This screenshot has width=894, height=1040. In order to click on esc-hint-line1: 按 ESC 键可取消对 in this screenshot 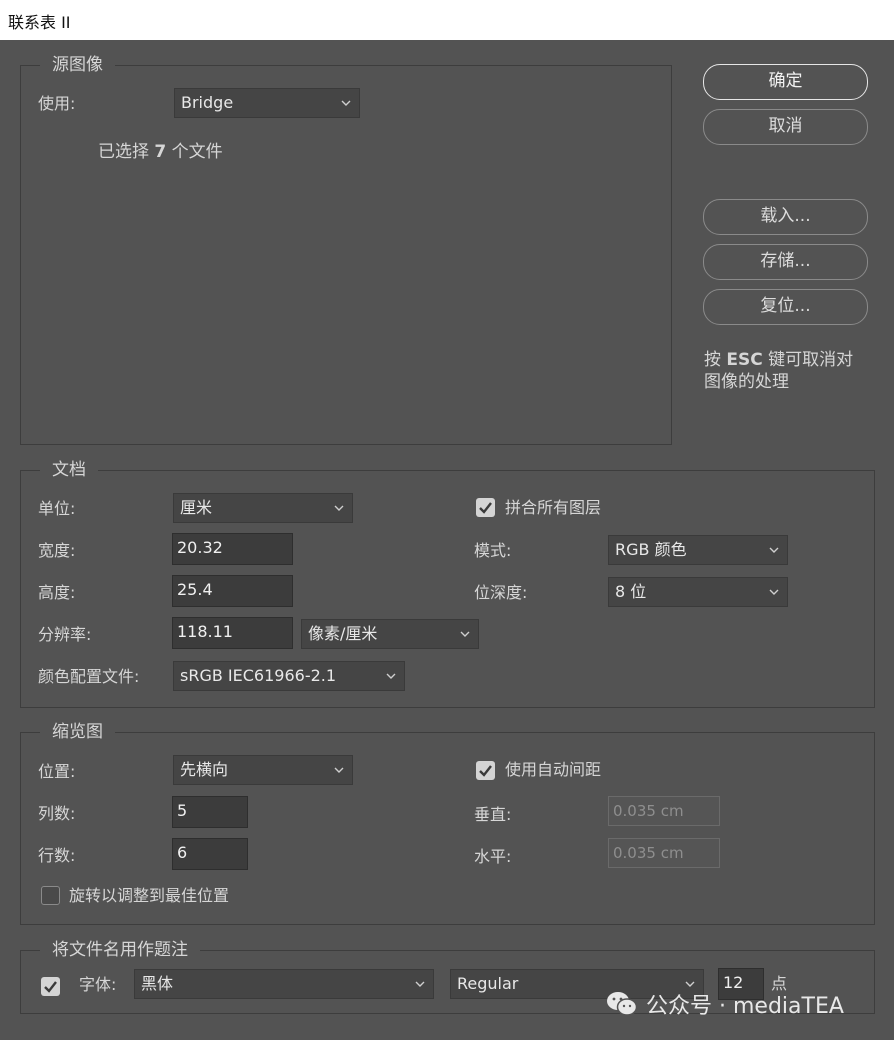, I will do `click(778, 360)`.